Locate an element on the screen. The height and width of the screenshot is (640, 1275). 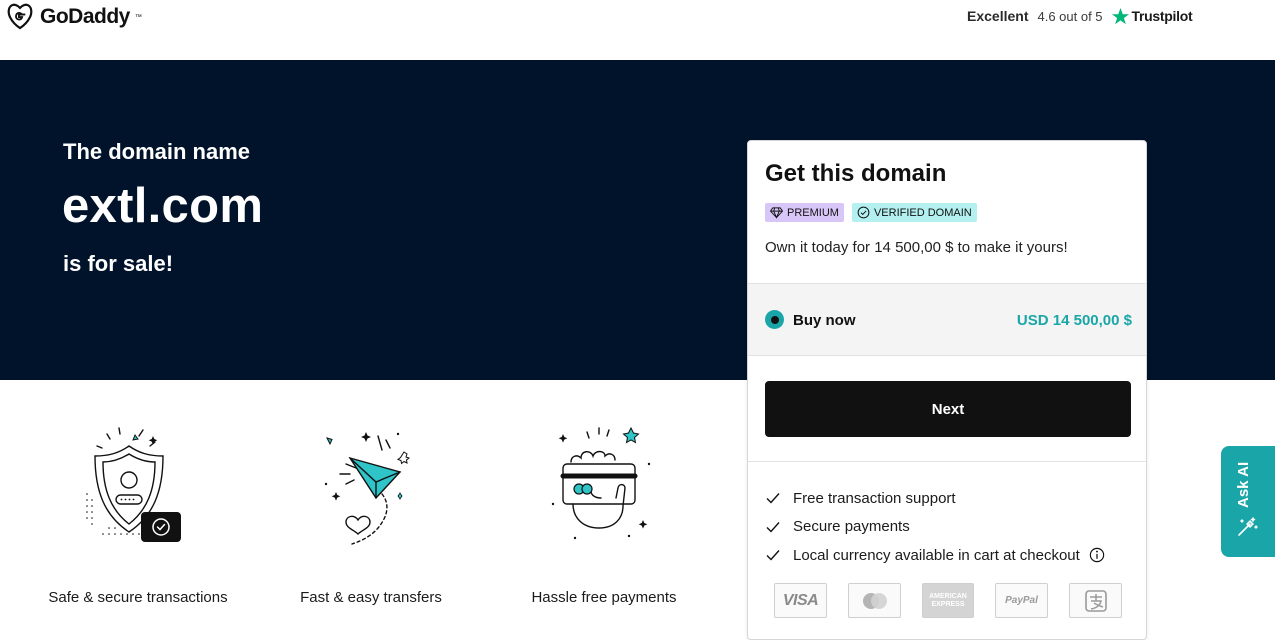
hero-post-text: is for sale! is located at coordinates (118, 263).